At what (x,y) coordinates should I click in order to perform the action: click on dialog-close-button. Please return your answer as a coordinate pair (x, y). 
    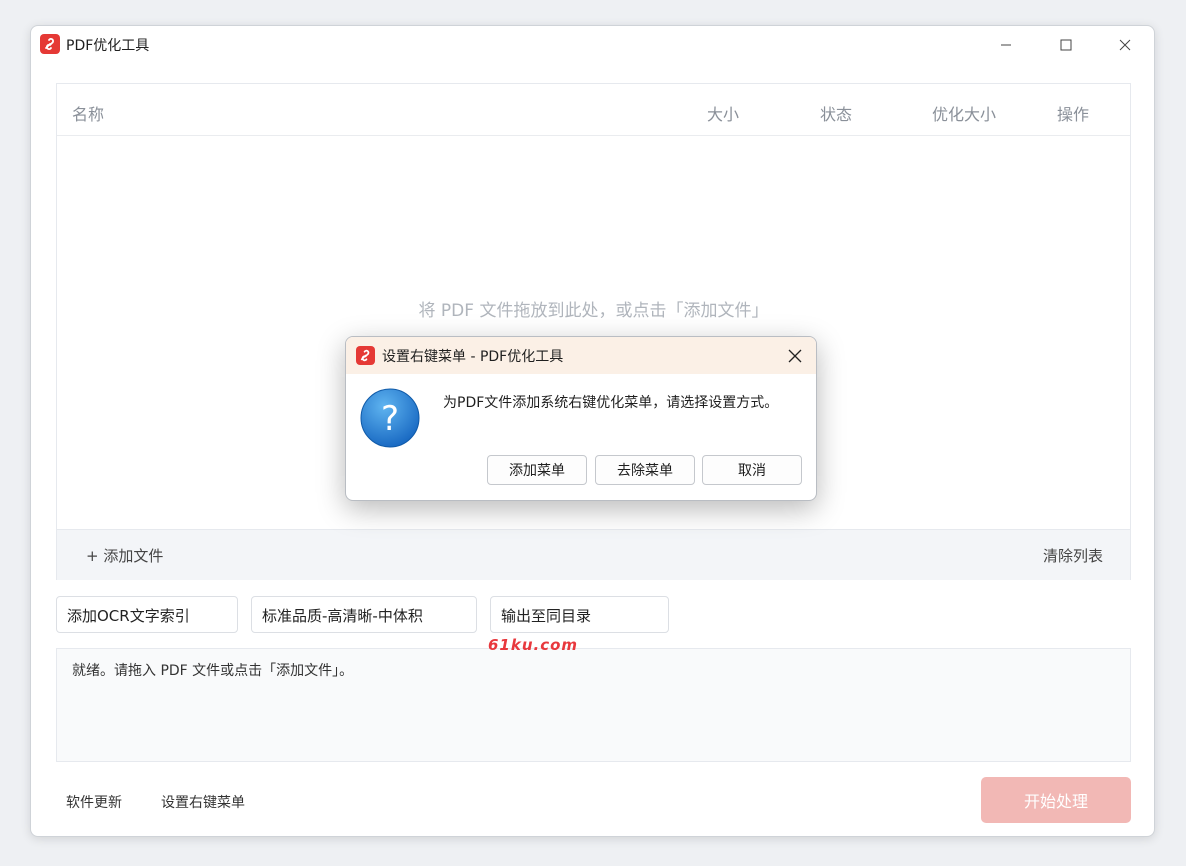
    Looking at the image, I should click on (795, 356).